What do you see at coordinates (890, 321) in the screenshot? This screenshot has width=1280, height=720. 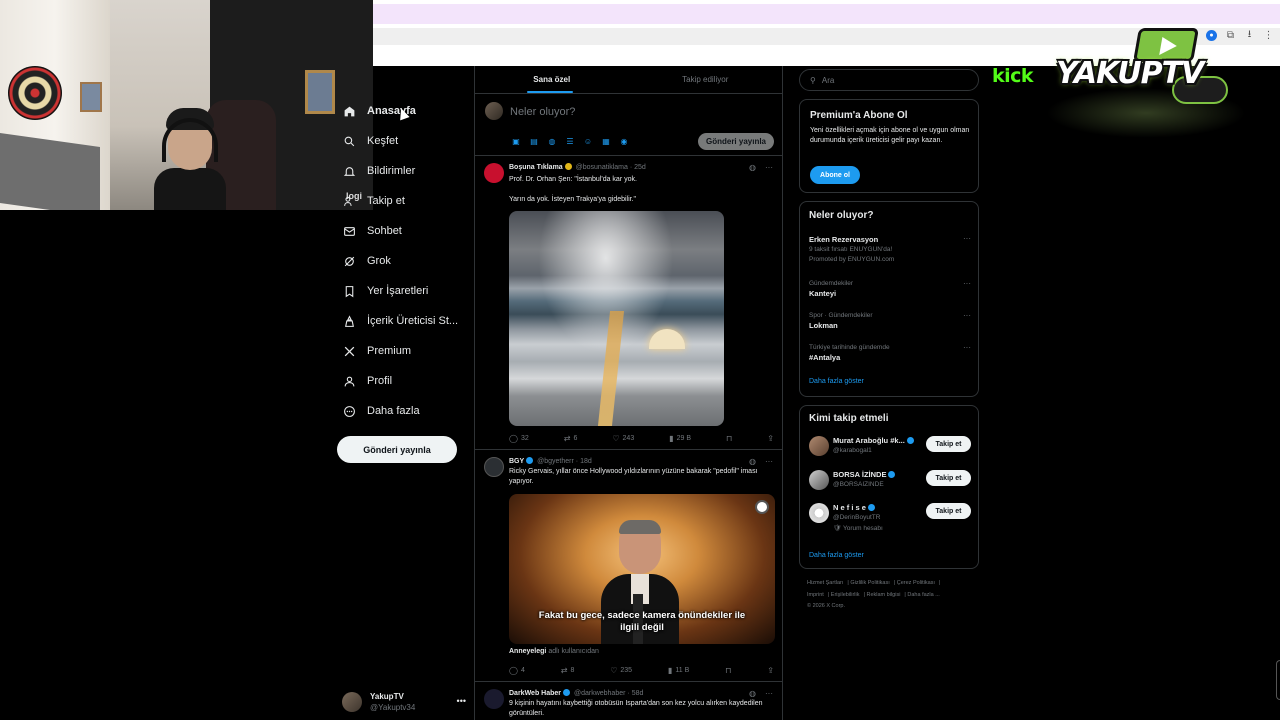 I see `trend-item: Spor · Gündemdekiler Lokman ···` at bounding box center [890, 321].